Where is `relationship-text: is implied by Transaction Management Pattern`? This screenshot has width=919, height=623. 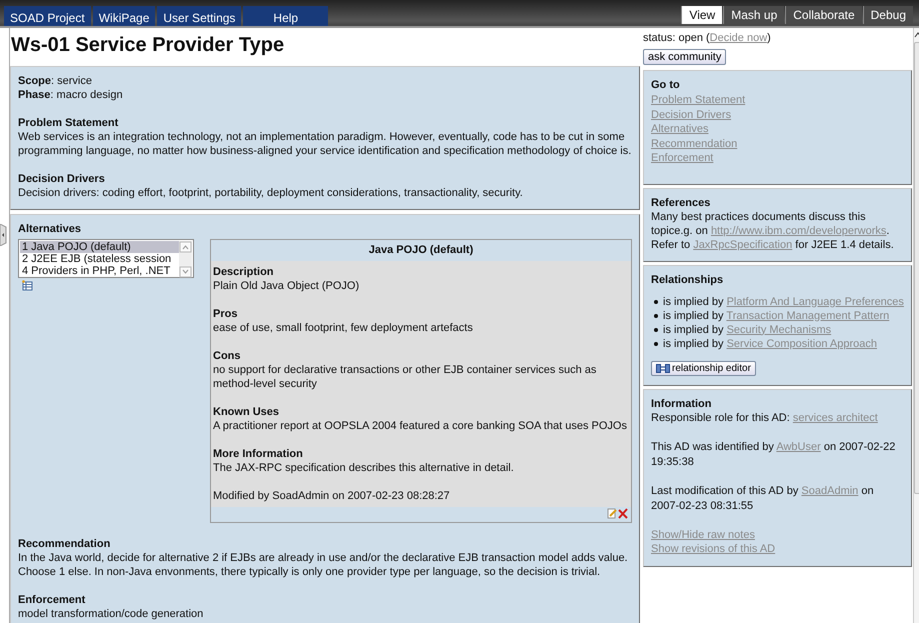 relationship-text: is implied by Transaction Management Pattern is located at coordinates (776, 315).